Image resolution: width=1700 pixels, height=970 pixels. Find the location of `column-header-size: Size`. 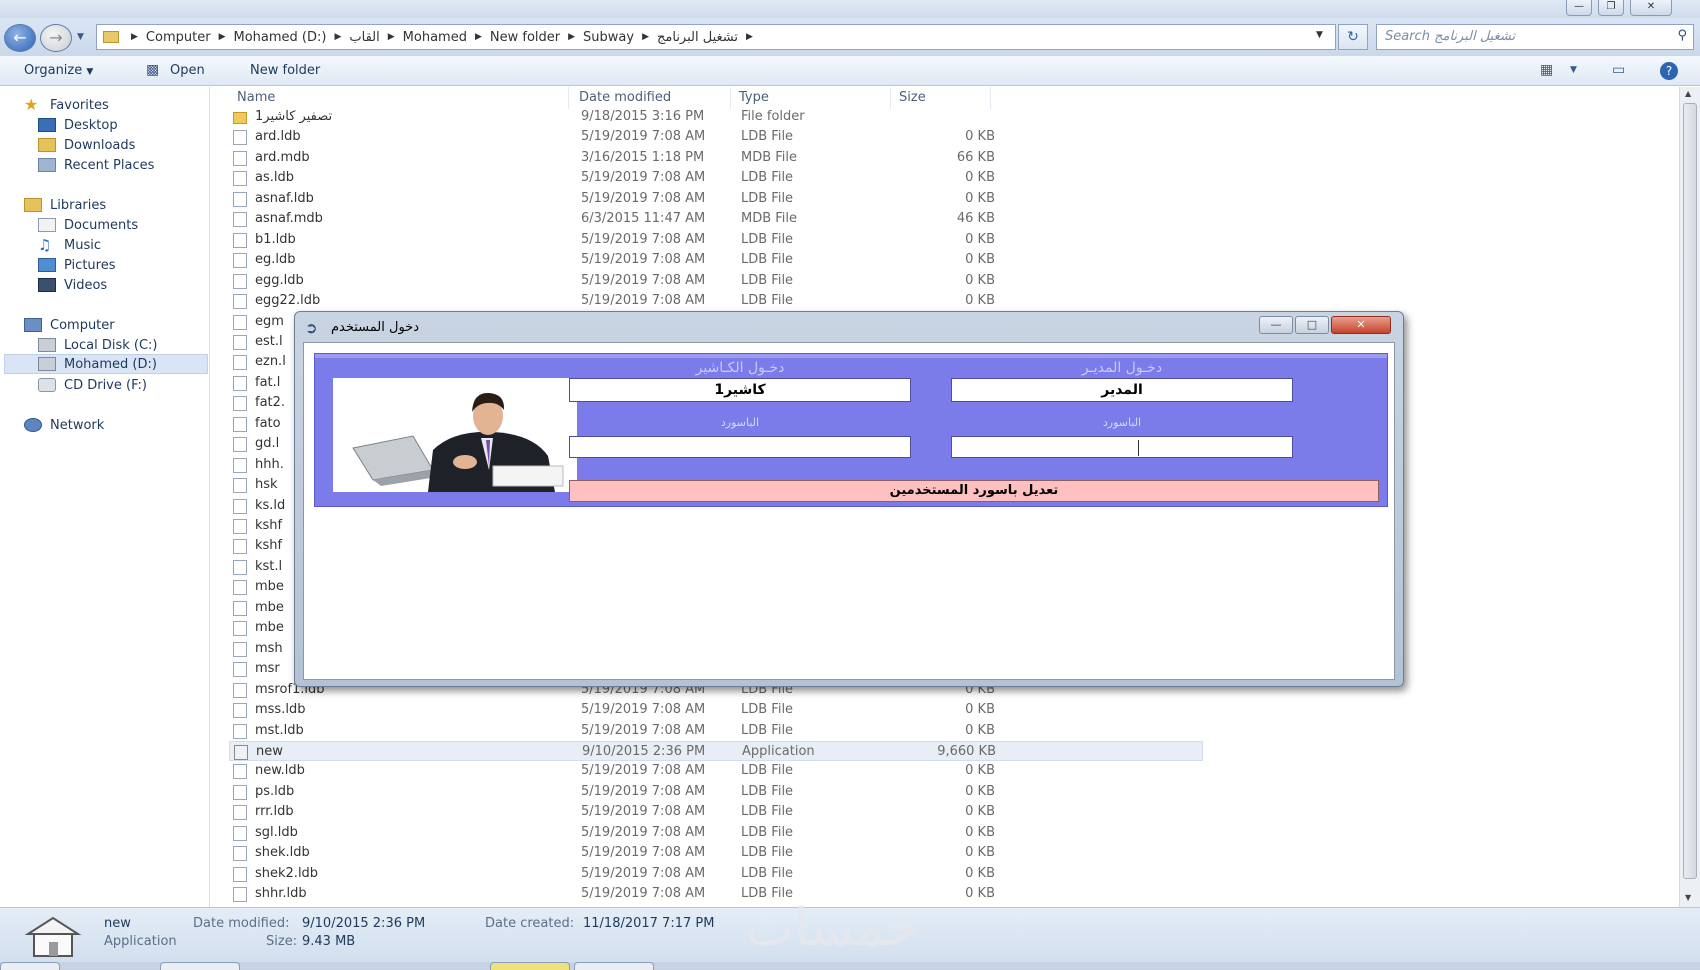

column-header-size: Size is located at coordinates (941, 98).